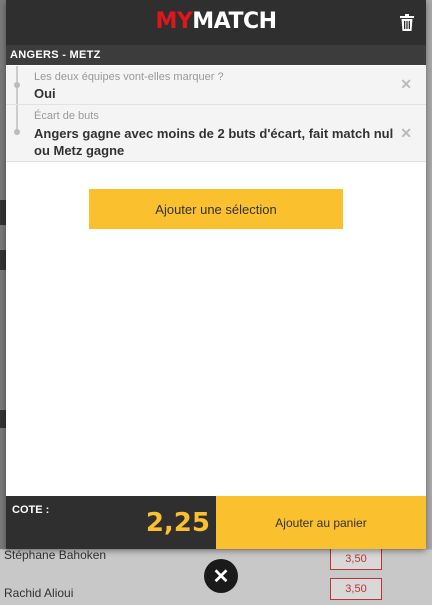  What do you see at coordinates (429, 300) in the screenshot?
I see `background-page-edge` at bounding box center [429, 300].